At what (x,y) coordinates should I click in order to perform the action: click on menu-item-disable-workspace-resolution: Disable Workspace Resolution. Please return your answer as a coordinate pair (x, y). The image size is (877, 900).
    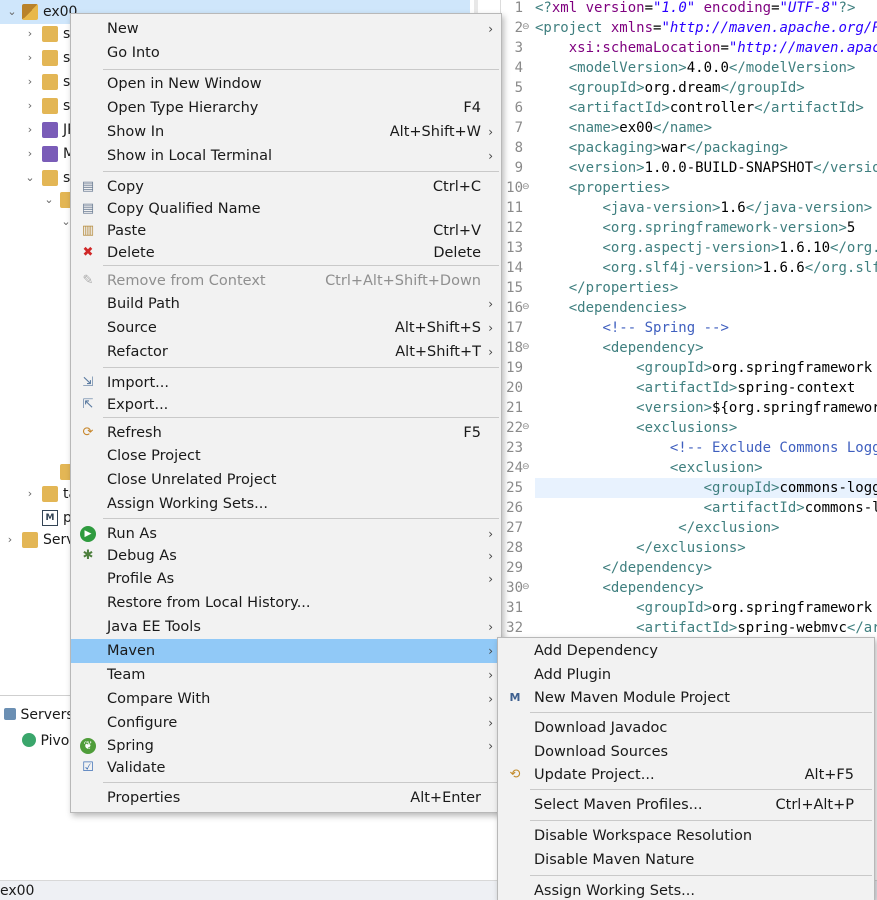
    Looking at the image, I should click on (686, 836).